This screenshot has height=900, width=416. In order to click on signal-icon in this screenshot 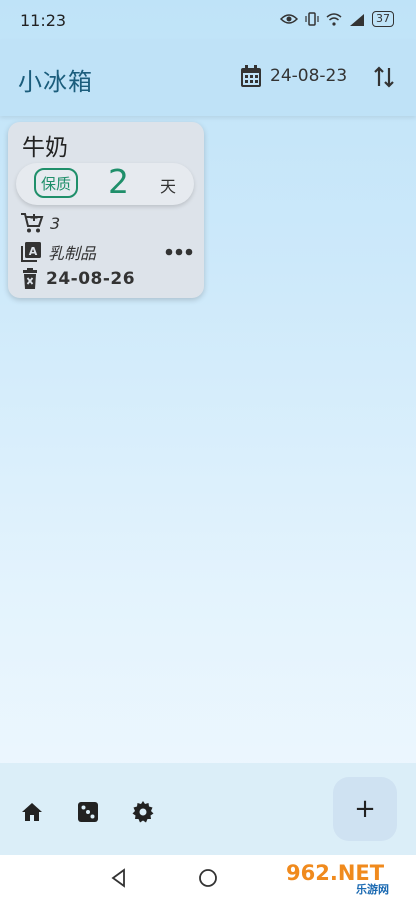, I will do `click(357, 19)`.